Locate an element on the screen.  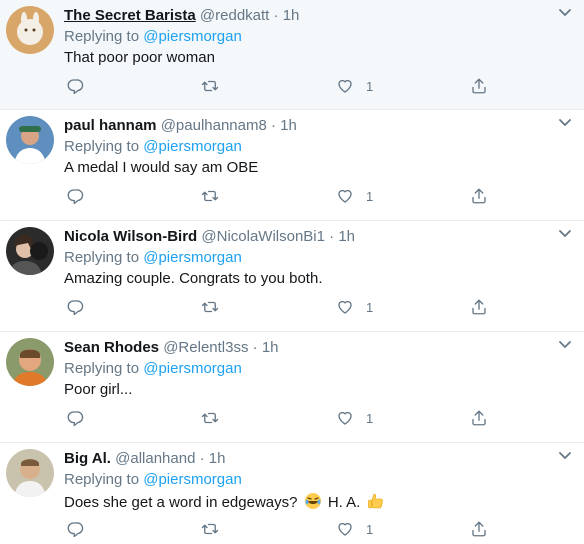
laughing-emoji-icon is located at coordinates (312, 501).